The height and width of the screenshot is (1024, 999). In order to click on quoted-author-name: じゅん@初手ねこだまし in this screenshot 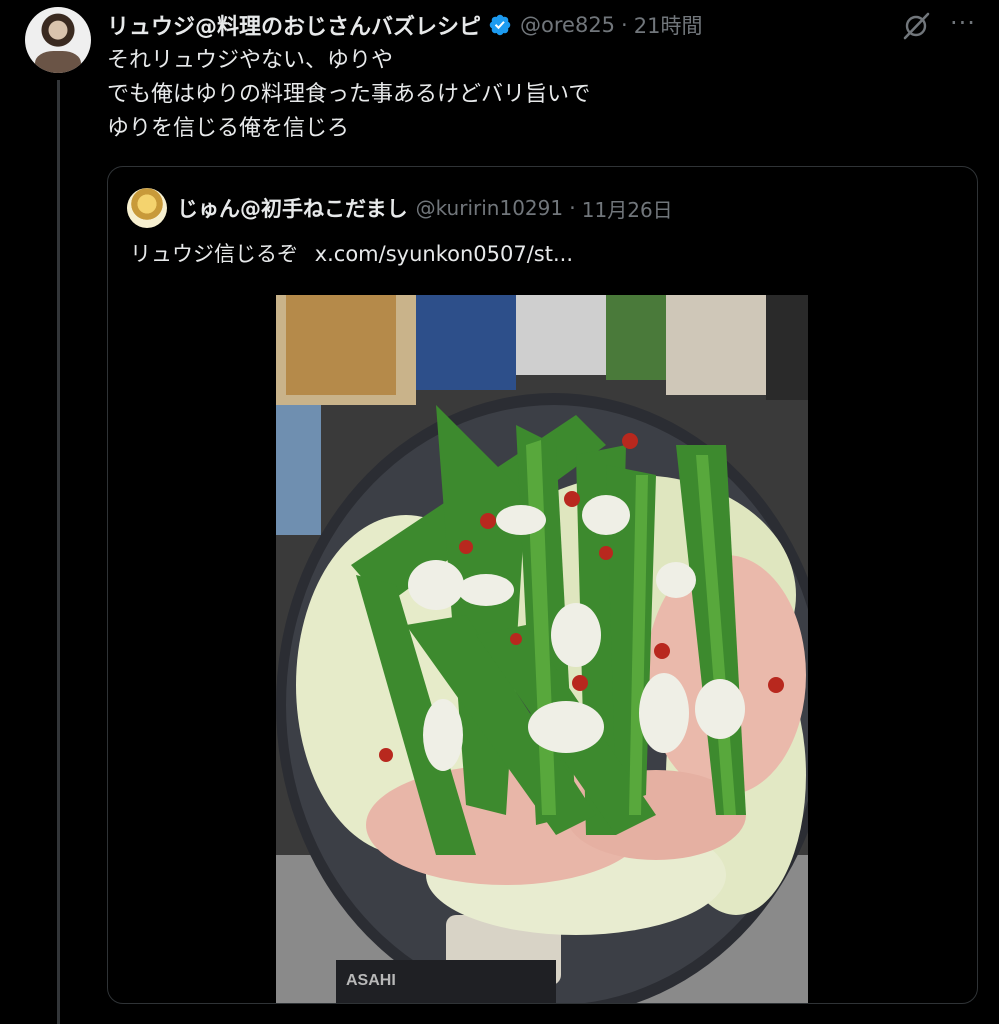, I will do `click(292, 208)`.